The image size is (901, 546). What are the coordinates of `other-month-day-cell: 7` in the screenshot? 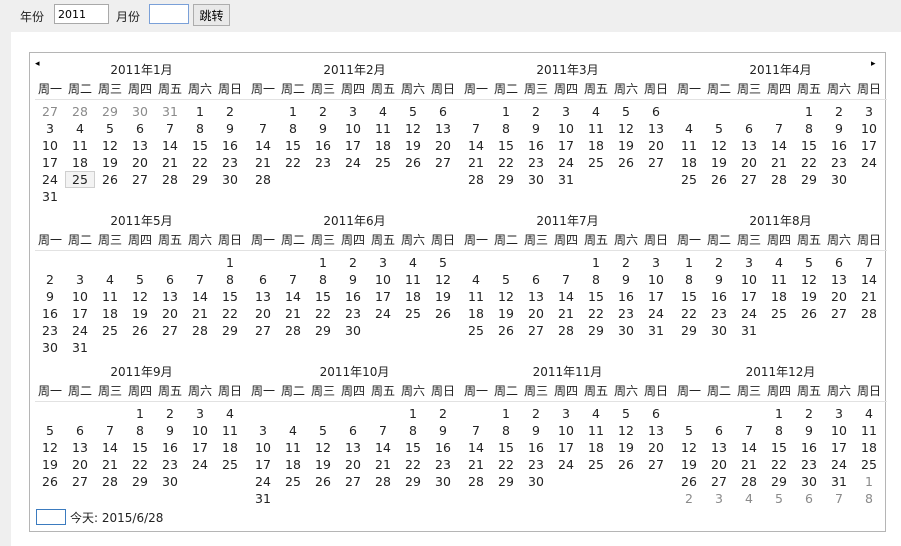 It's located at (839, 498).